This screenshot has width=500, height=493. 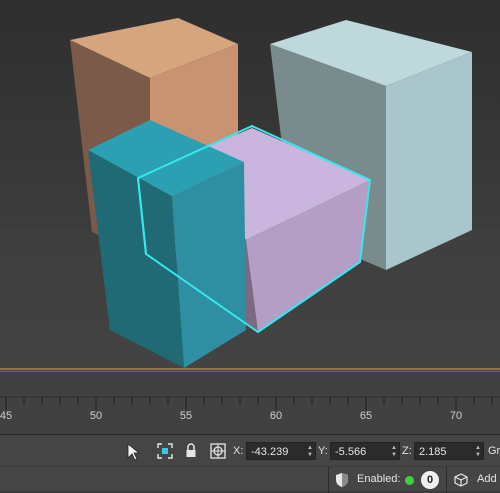 I want to click on timeline-label-55: 55, so click(x=186, y=416).